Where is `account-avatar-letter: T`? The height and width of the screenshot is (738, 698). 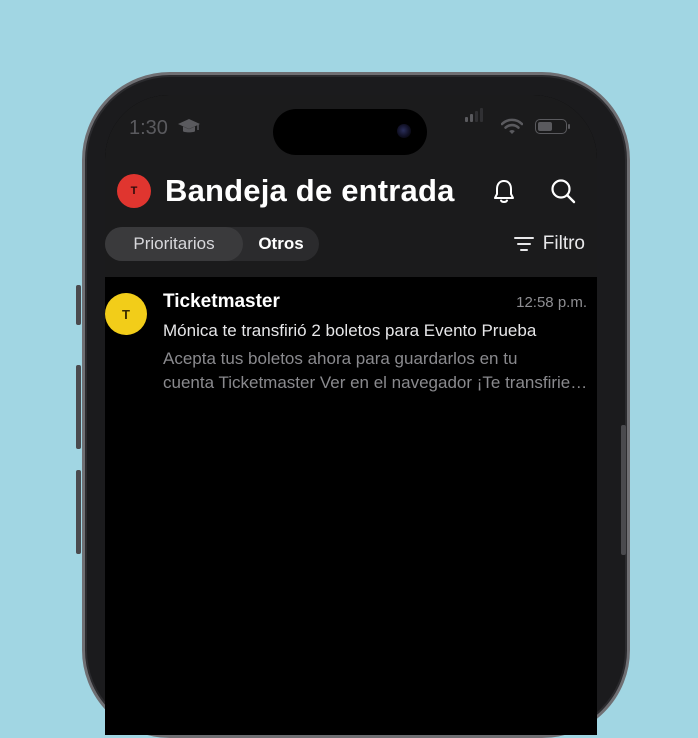
account-avatar-letter: T is located at coordinates (134, 191).